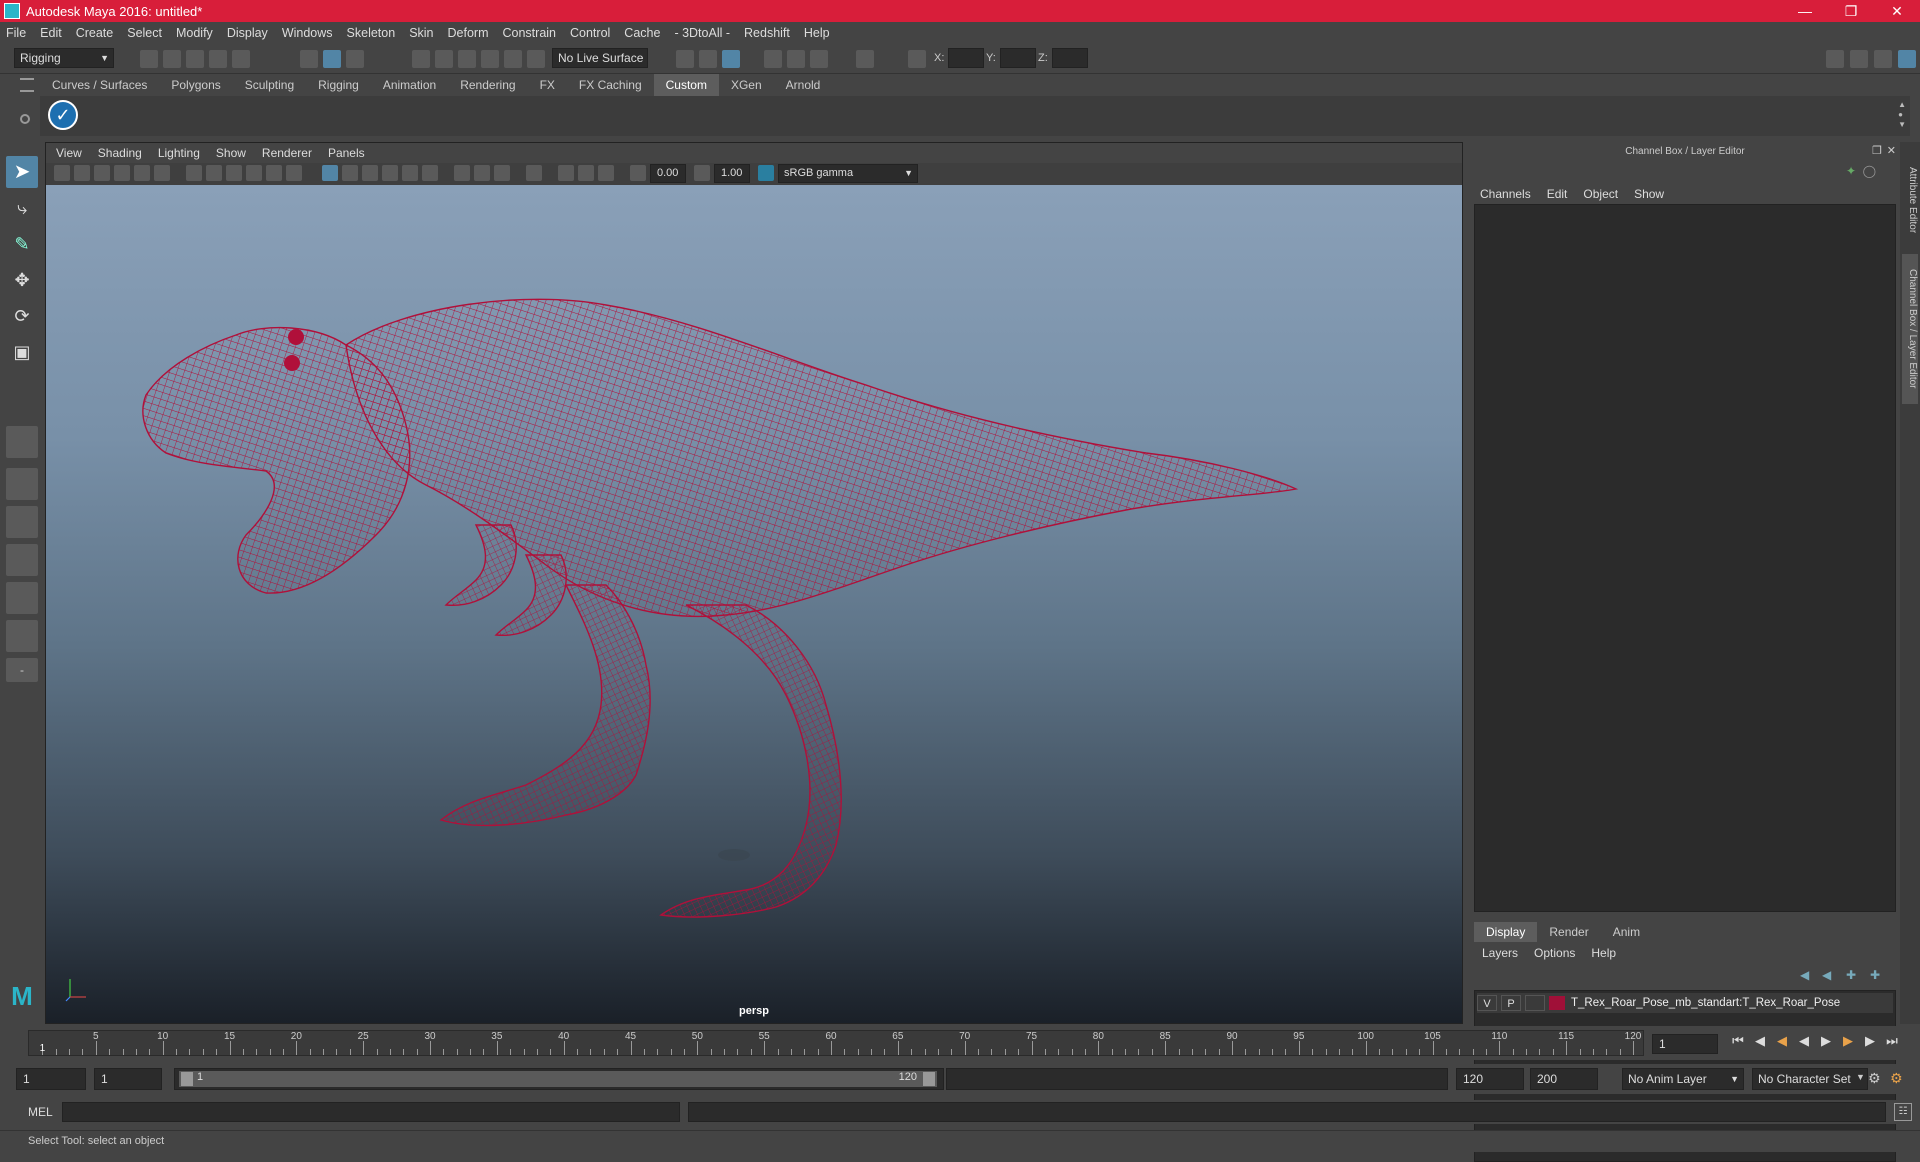 This screenshot has width=1920, height=1162. Describe the element at coordinates (22, 316) in the screenshot. I see `rotate-tool-icon: ⟳` at that location.